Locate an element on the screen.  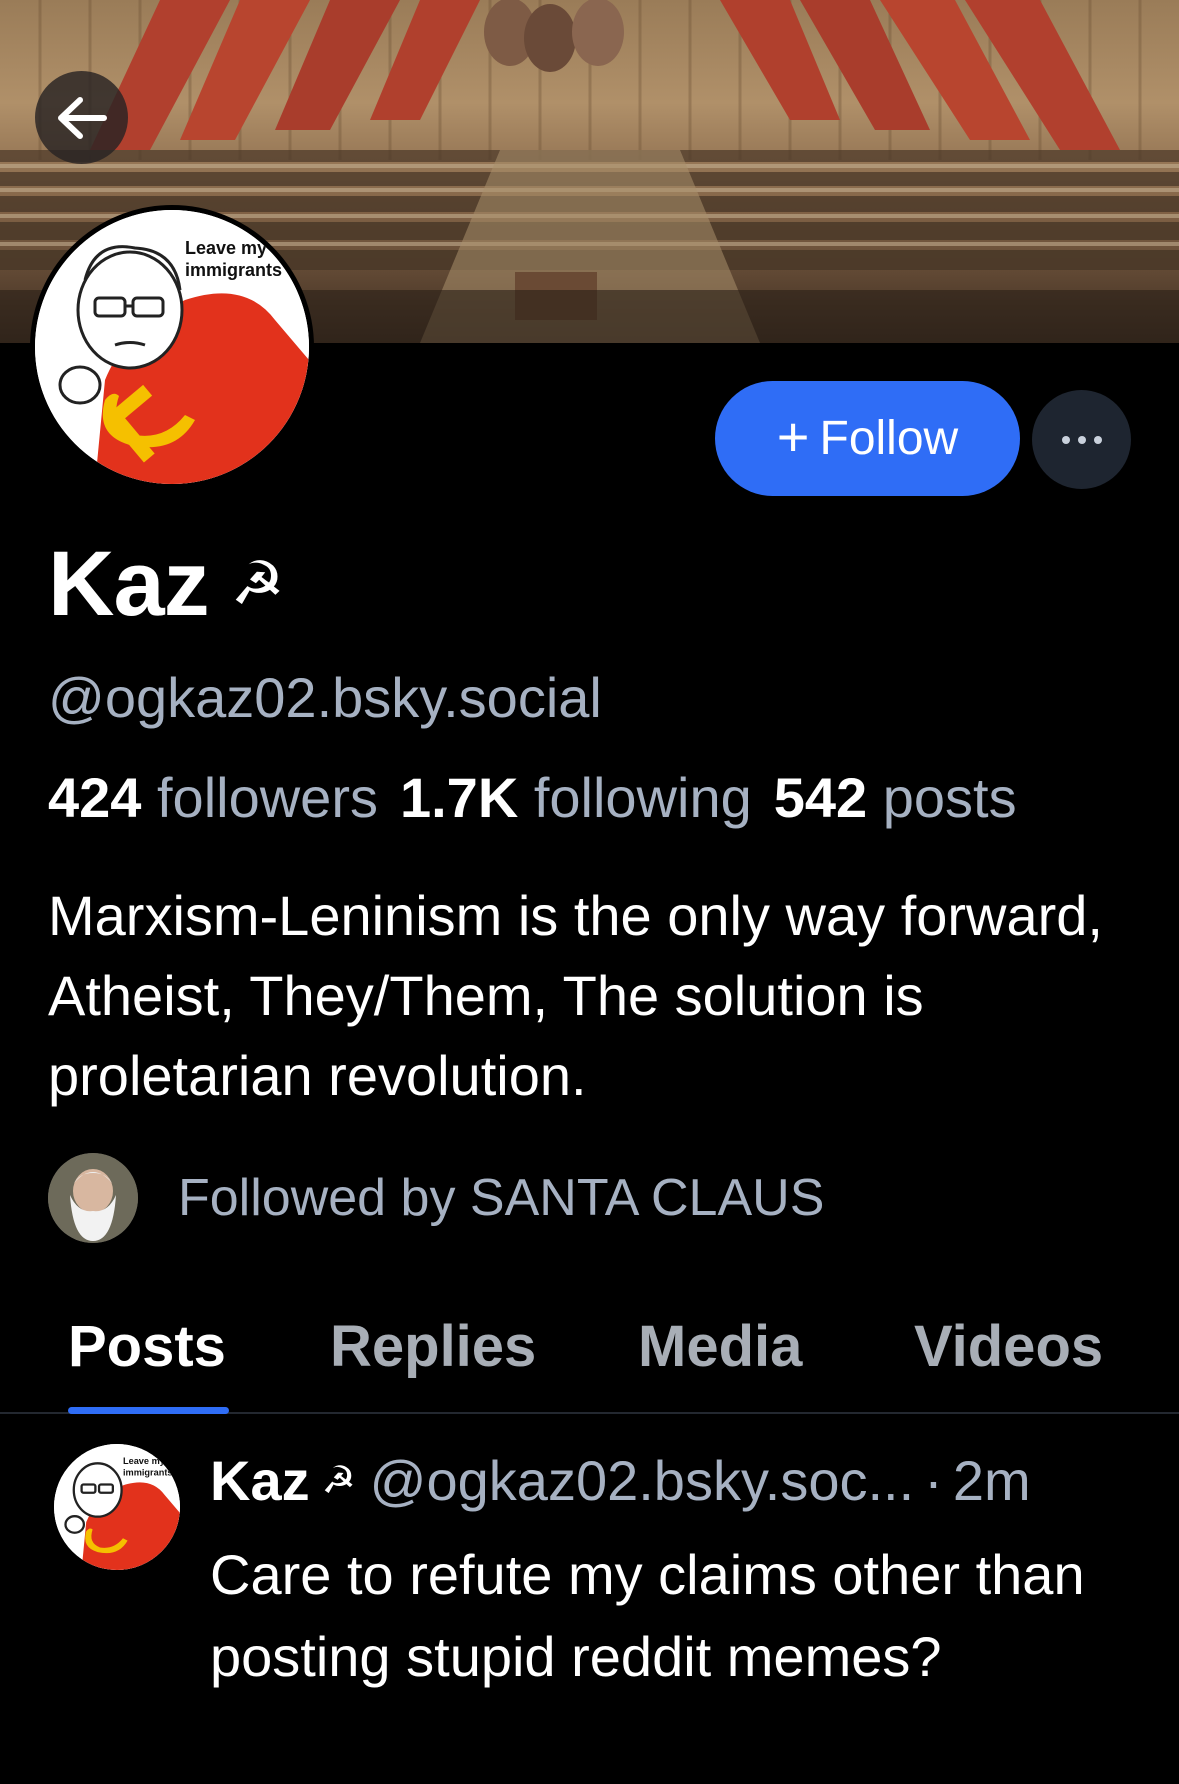
ellipsis-icon is located at coordinates (1081, 439).